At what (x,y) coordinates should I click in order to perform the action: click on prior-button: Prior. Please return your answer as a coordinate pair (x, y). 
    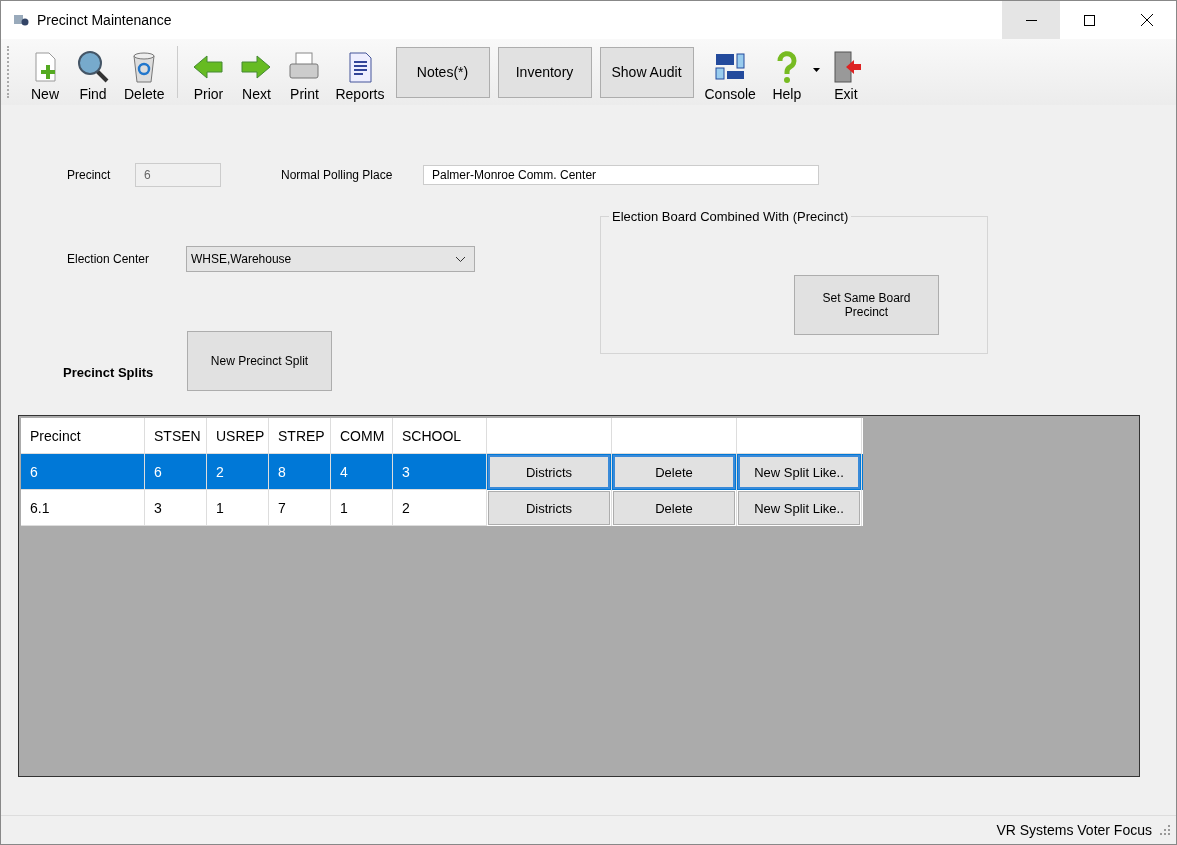
    Looking at the image, I should click on (208, 72).